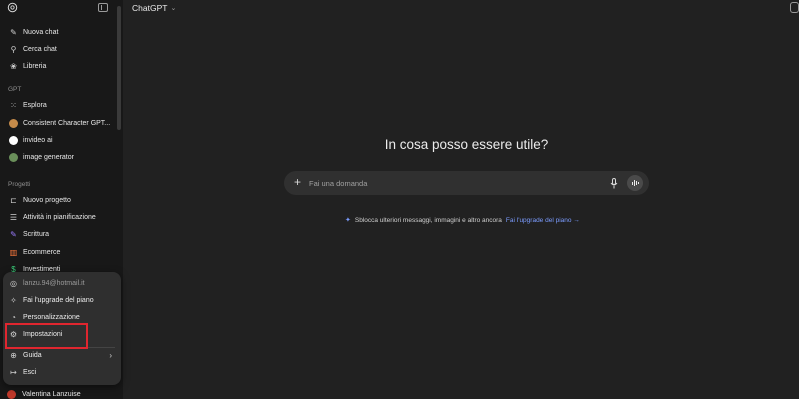  What do you see at coordinates (36, 234) in the screenshot?
I see `sidebar-item-label: Scrittura` at bounding box center [36, 234].